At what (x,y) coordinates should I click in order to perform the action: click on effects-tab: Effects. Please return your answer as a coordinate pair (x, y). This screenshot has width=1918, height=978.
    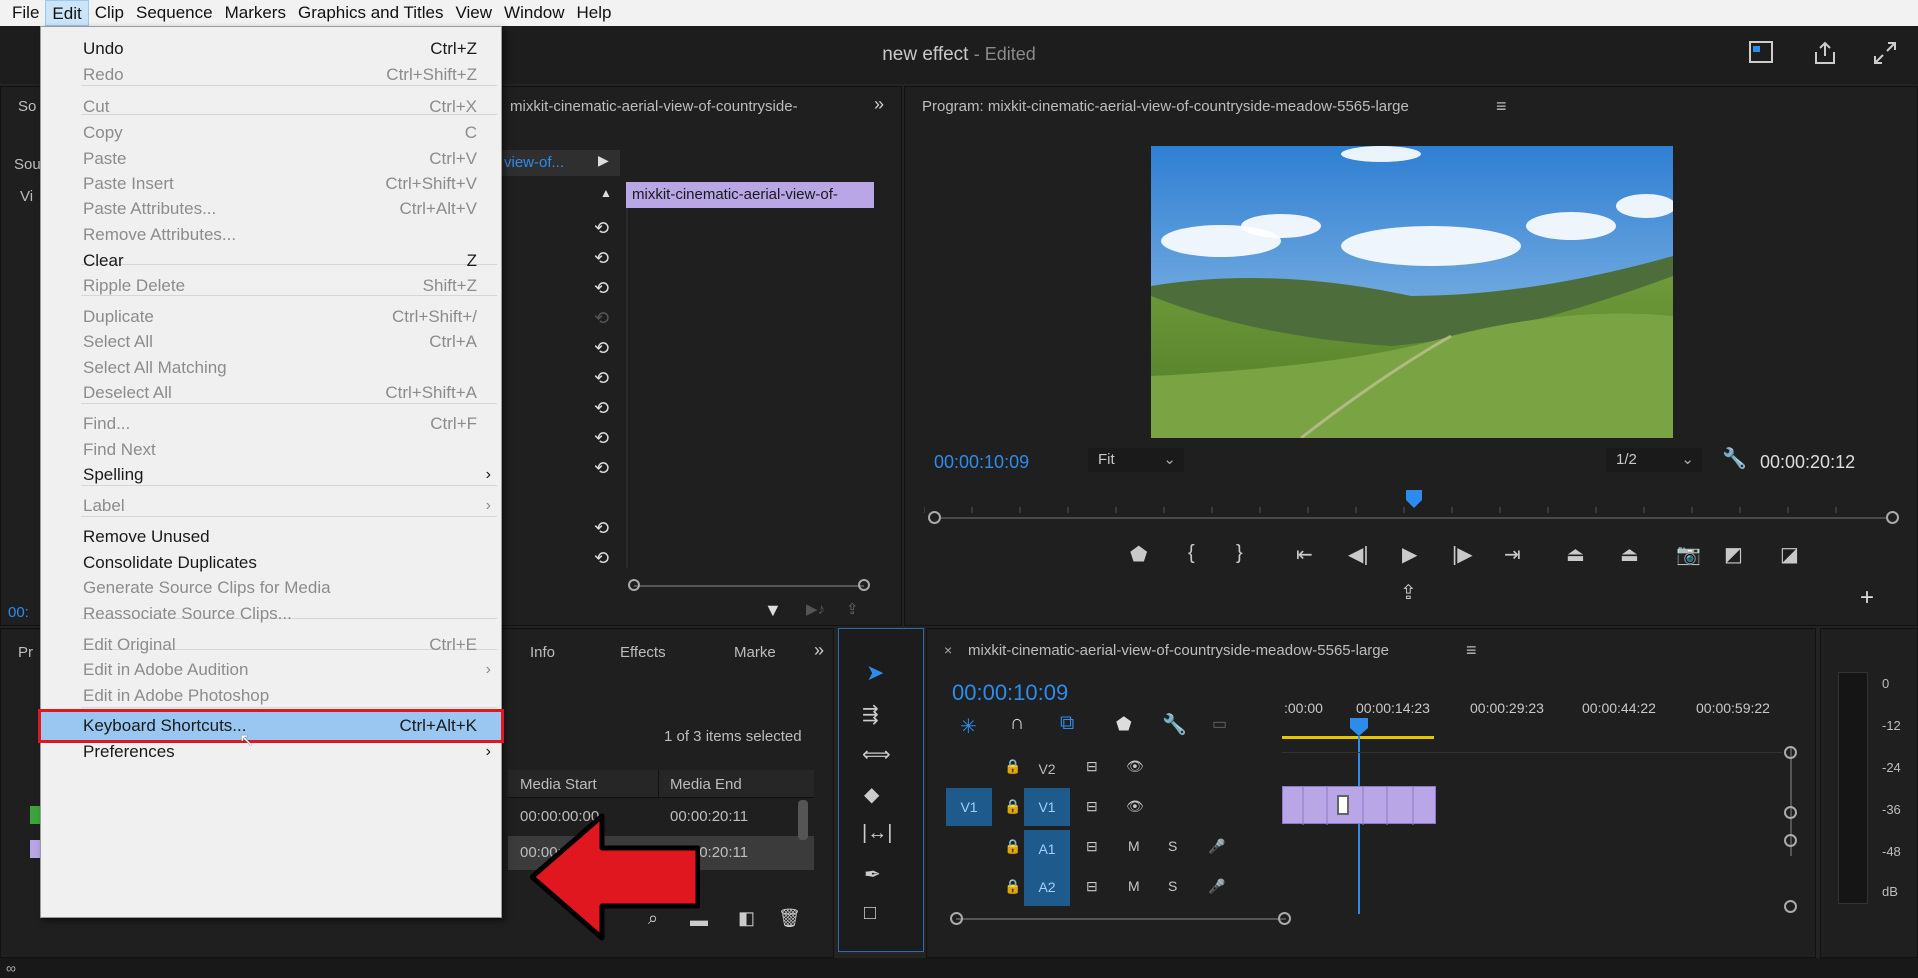
    Looking at the image, I should click on (643, 652).